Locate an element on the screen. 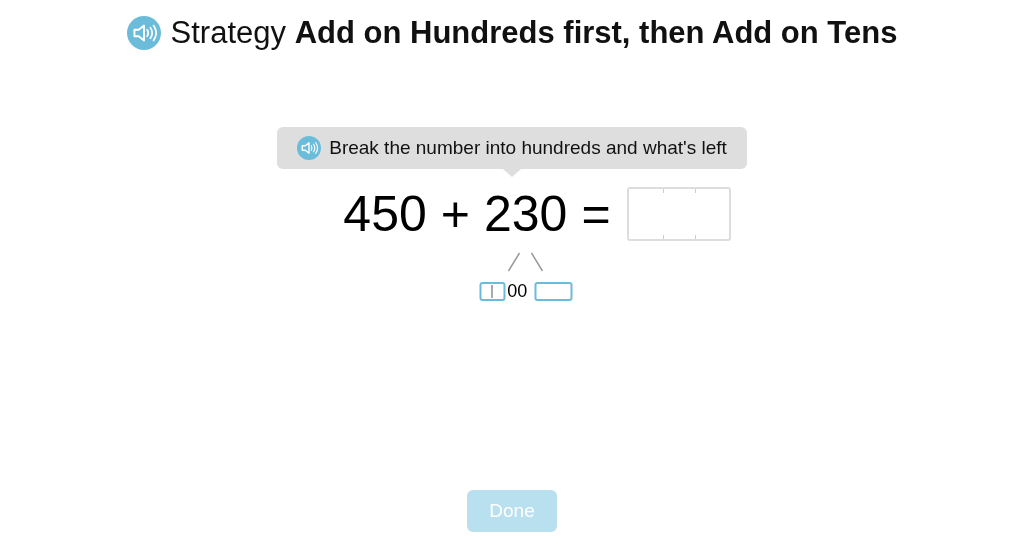 This screenshot has height=560, width=1024. page-title: Strategy Add on Hundreds first, then Add on Tens is located at coordinates (534, 33).